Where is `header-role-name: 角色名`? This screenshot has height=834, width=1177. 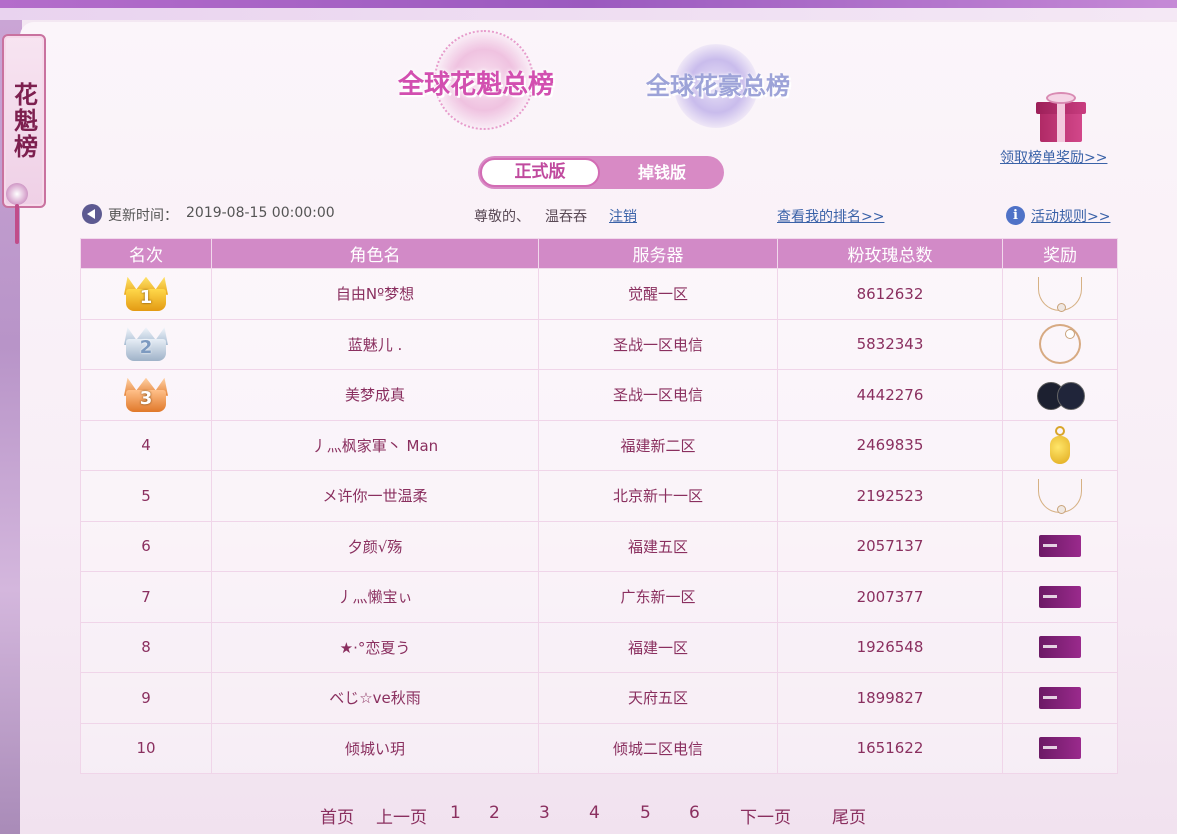
header-role-name: 角色名 is located at coordinates (375, 253).